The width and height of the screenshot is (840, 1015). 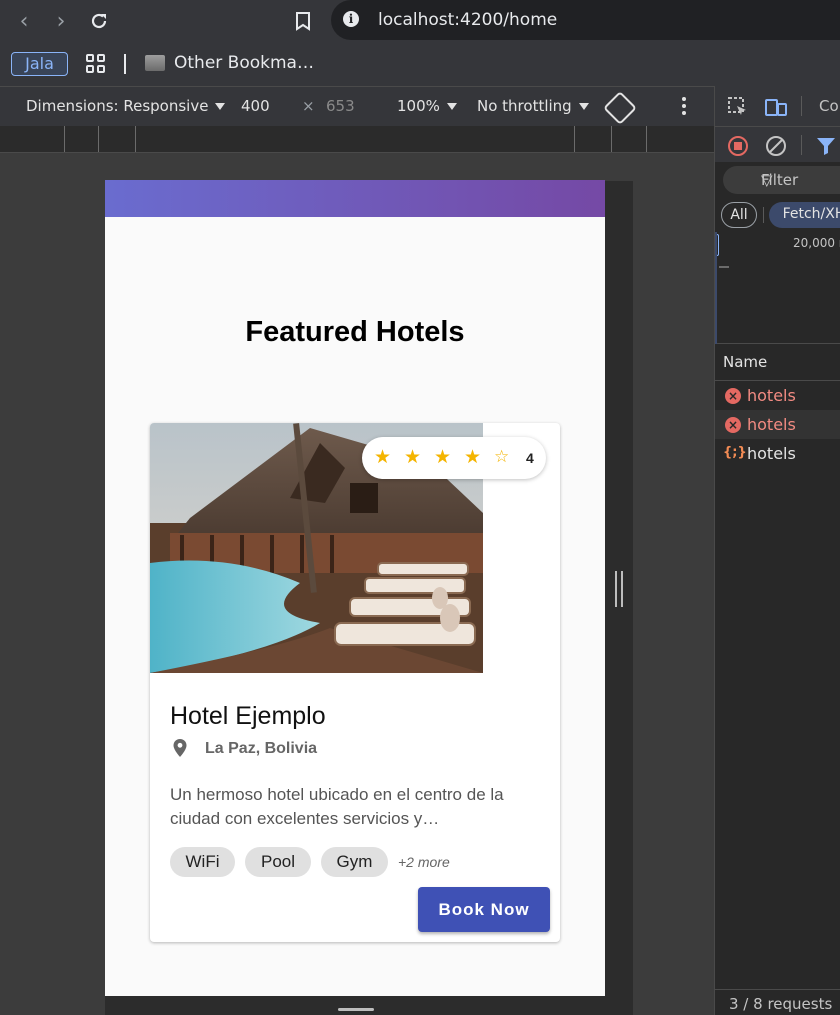 What do you see at coordinates (427, 106) in the screenshot?
I see `zoom-select: 100%` at bounding box center [427, 106].